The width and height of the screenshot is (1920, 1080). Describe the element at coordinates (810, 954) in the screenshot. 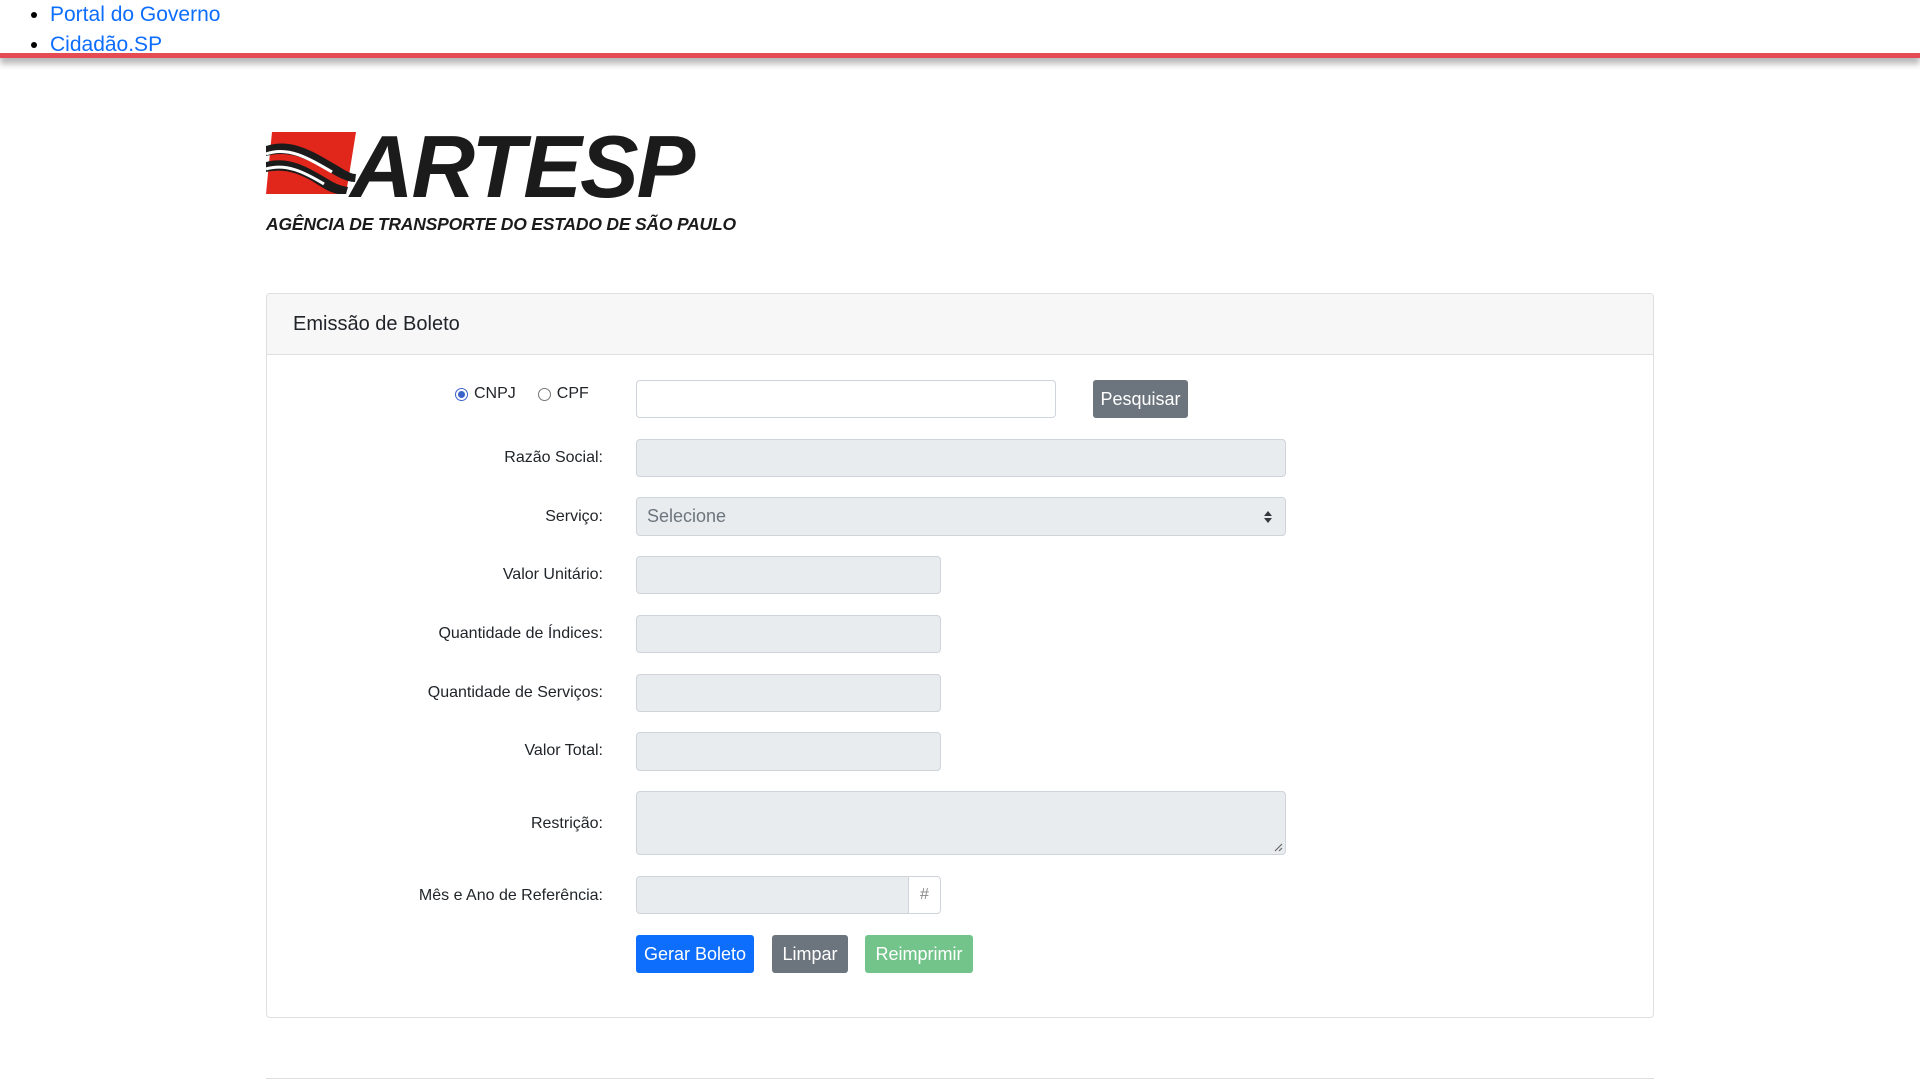

I see `limpar-button: Limpar` at that location.